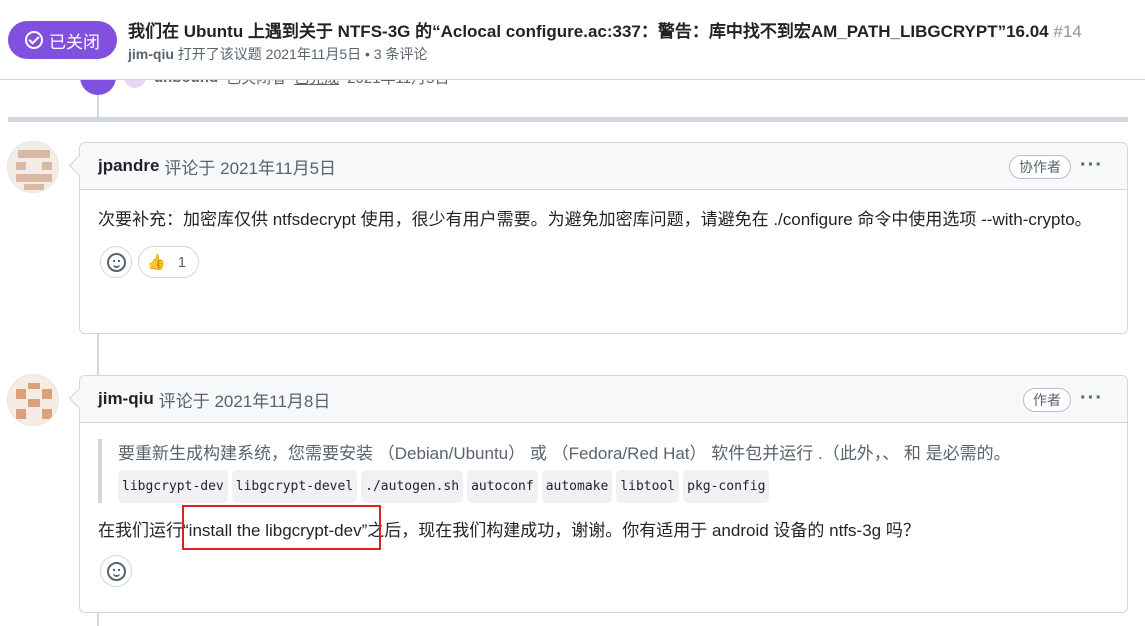 This screenshot has width=1145, height=626. I want to click on inline-code: ./autogen.sh, so click(412, 486).